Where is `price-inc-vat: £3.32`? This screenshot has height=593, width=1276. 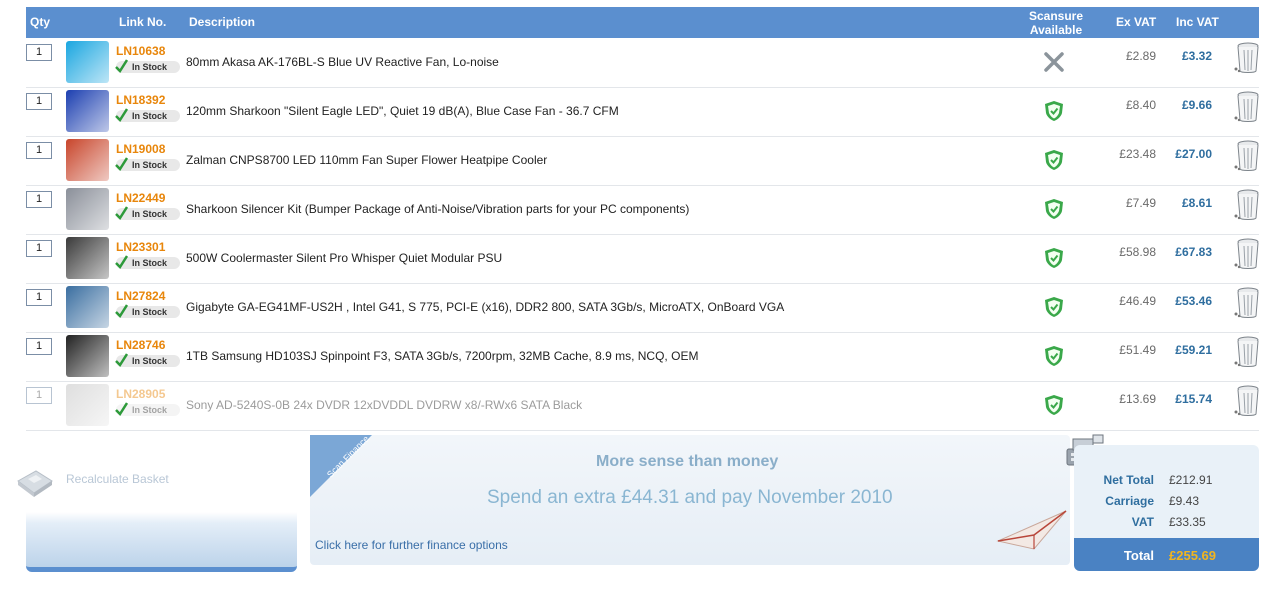 price-inc-vat: £3.32 is located at coordinates (1196, 56).